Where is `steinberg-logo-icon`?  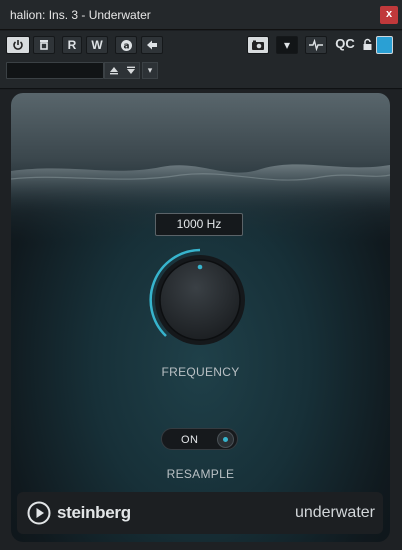 steinberg-logo-icon is located at coordinates (39, 513).